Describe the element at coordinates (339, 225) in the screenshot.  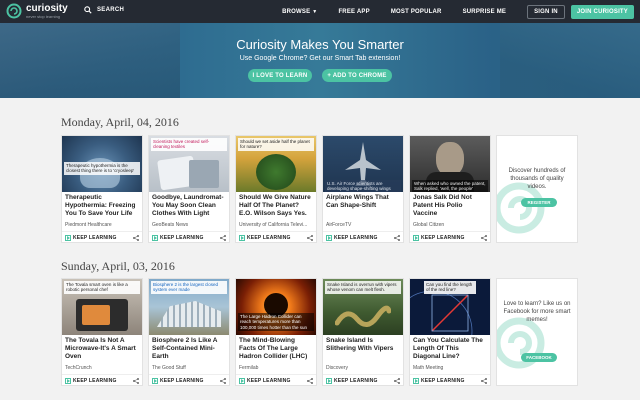
I see `card-source: AirForceTV` at that location.